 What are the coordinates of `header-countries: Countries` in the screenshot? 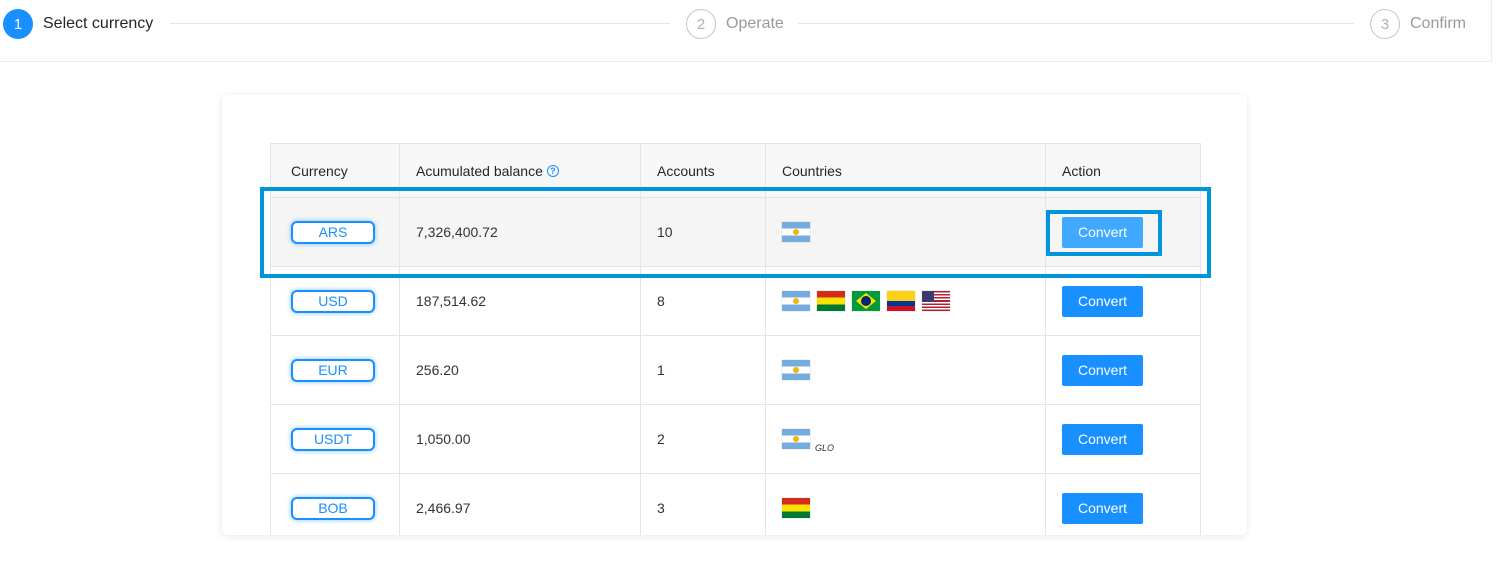 It's located at (906, 170).